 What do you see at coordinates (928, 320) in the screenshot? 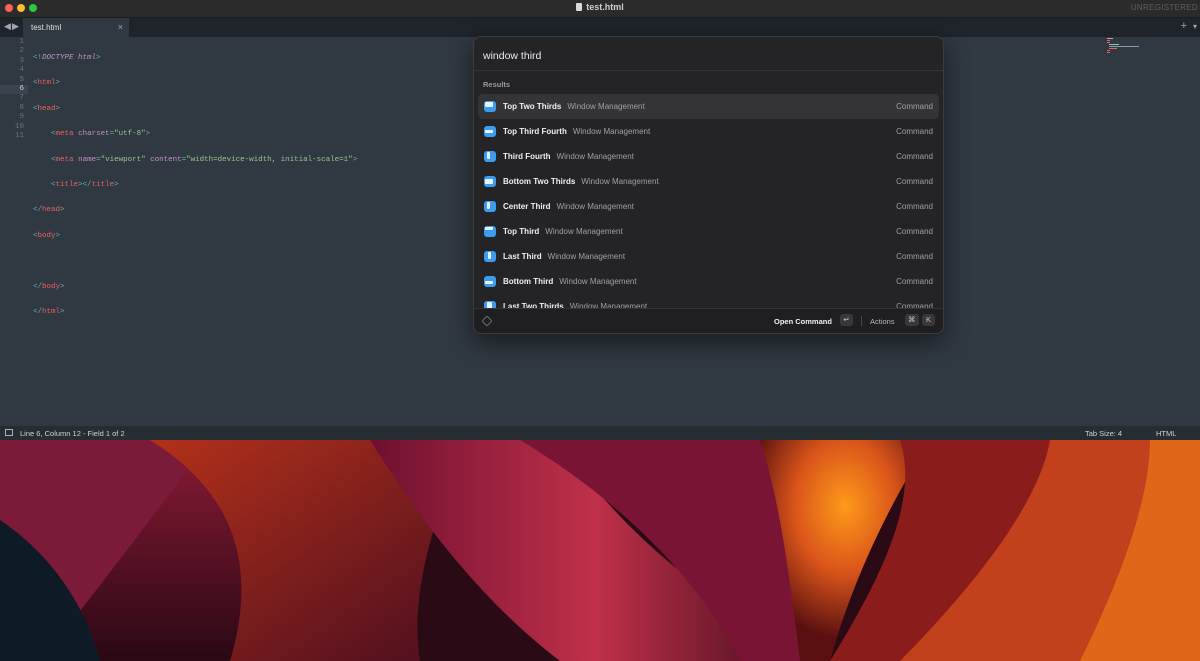
I see `k-key-icon: K` at bounding box center [928, 320].